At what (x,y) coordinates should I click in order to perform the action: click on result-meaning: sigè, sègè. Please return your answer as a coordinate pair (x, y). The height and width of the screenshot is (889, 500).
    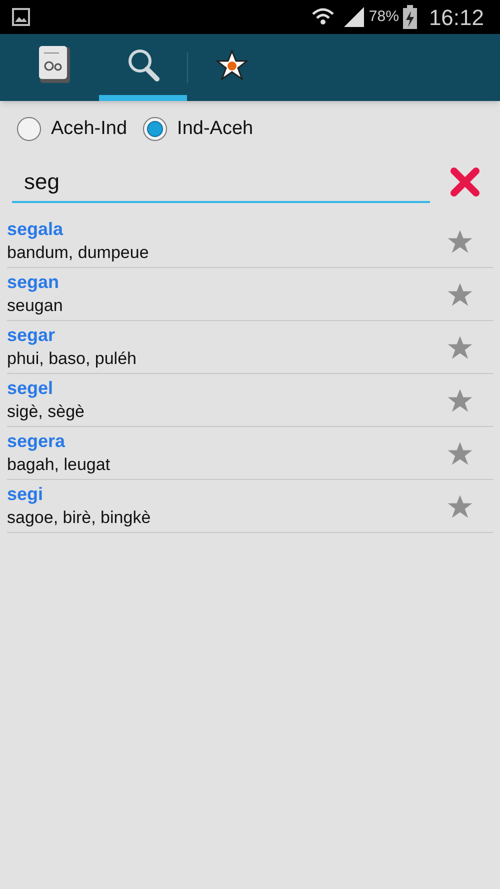
    Looking at the image, I should click on (46, 412).